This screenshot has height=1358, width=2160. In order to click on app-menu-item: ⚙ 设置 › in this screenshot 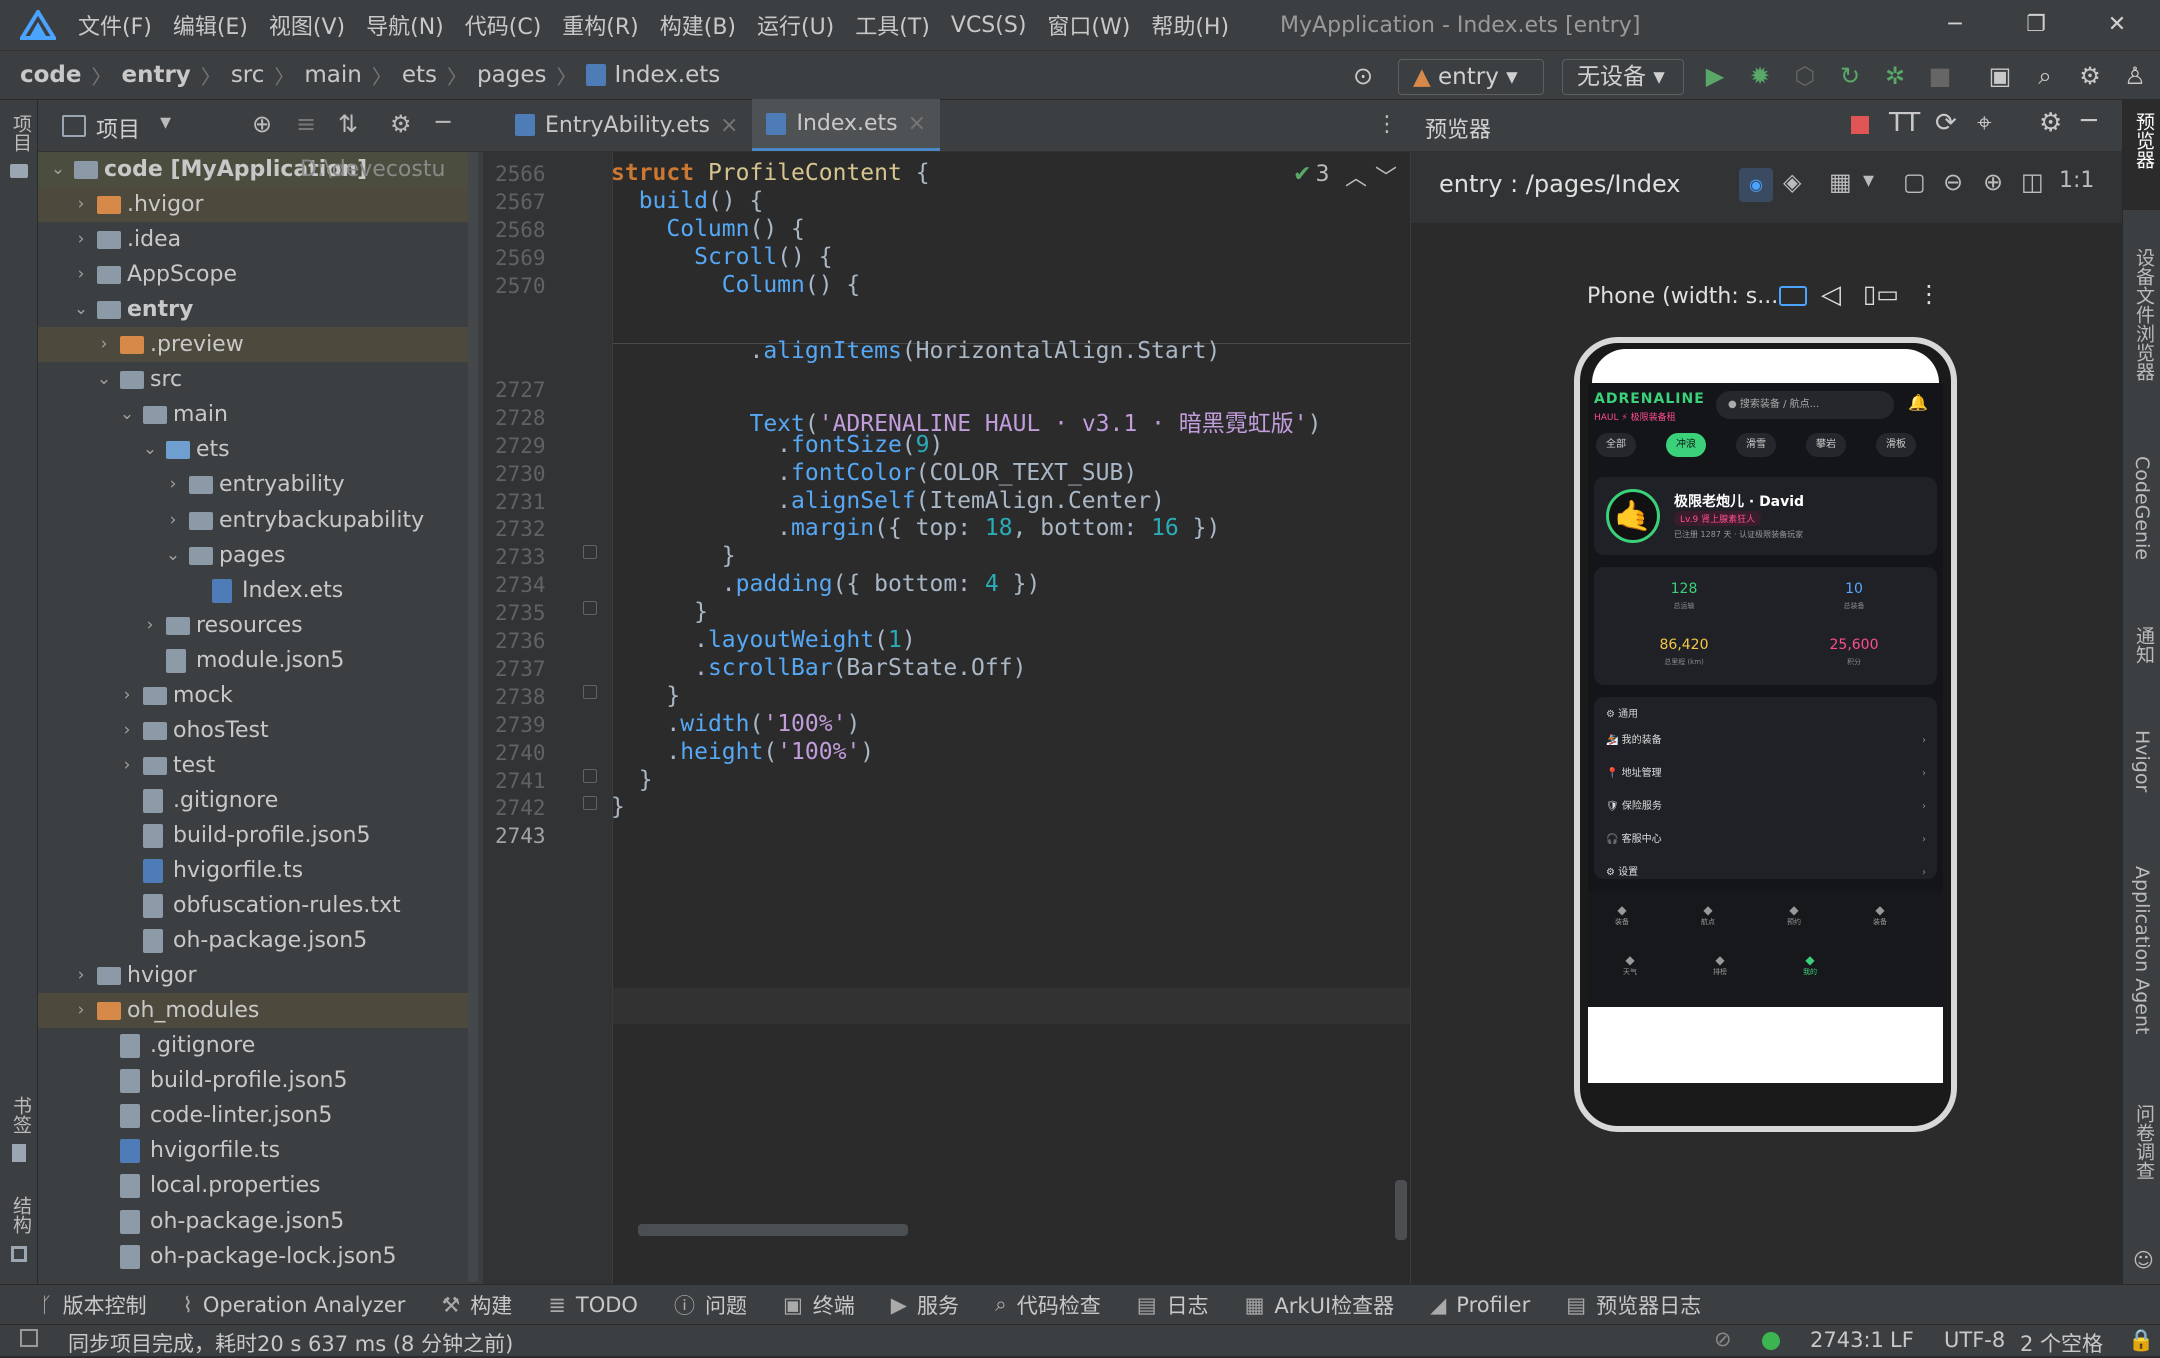, I will do `click(1766, 873)`.